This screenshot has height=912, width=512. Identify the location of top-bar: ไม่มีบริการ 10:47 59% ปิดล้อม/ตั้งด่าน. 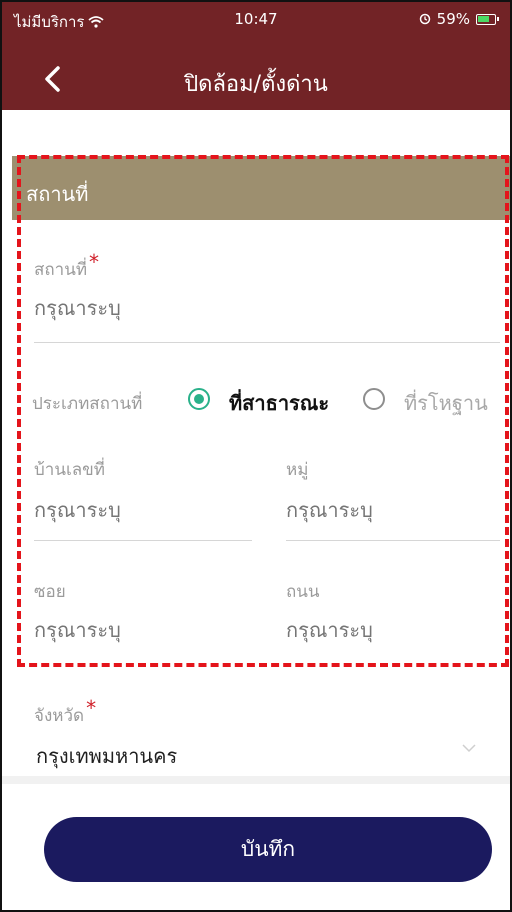
(256, 56).